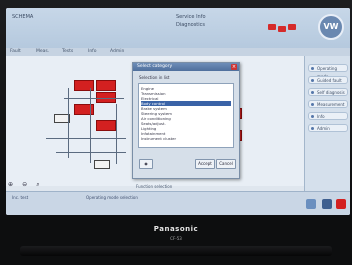 This screenshot has width=352, height=265. What do you see at coordinates (186, 67) in the screenshot?
I see `dialog-titlebar: Select category ×` at bounding box center [186, 67].